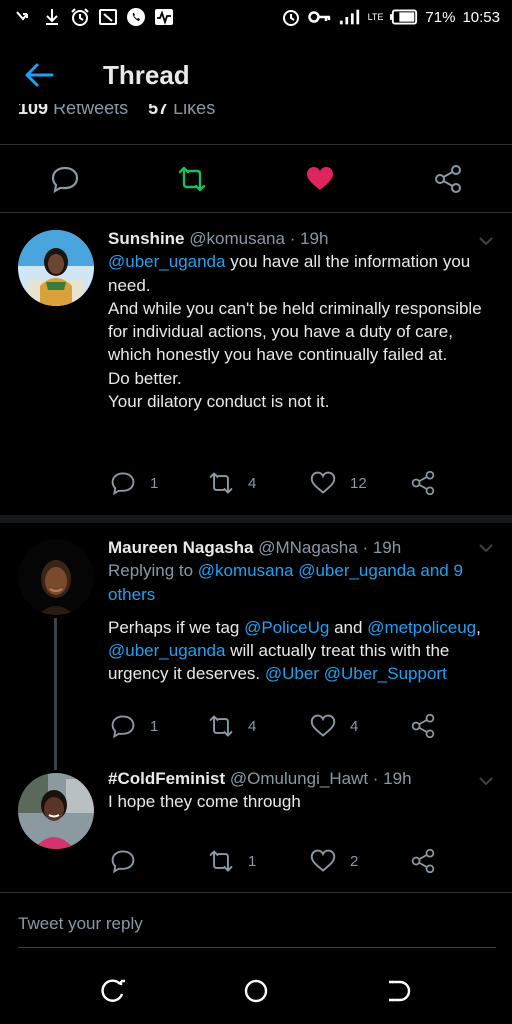 The width and height of the screenshot is (512, 1024). I want to click on tweet-text-line: Do better., so click(145, 378).